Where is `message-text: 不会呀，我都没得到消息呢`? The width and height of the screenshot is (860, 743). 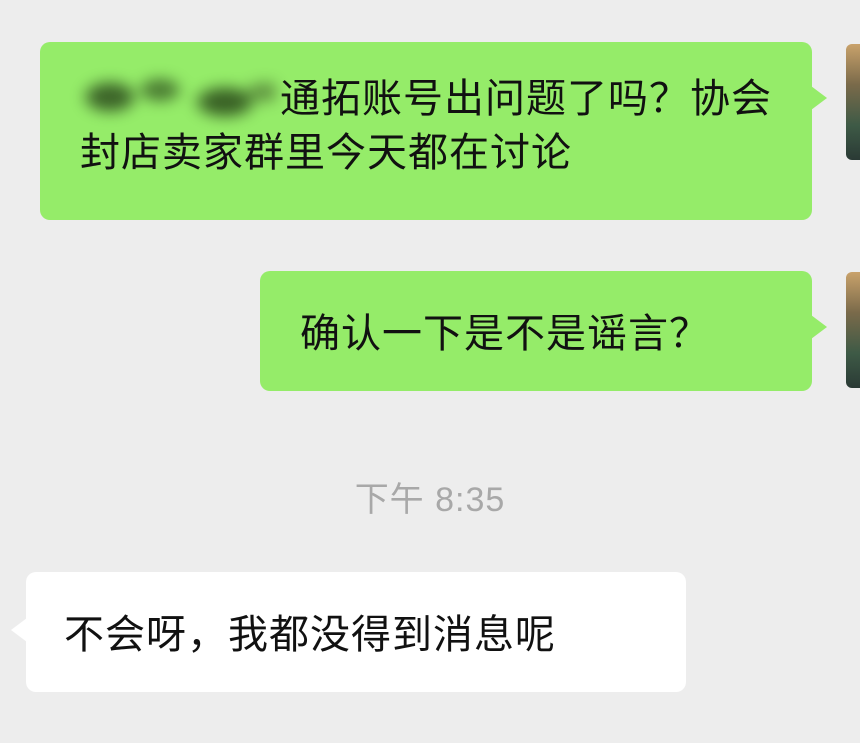 message-text: 不会呀，我都没得到消息呢 is located at coordinates (310, 635).